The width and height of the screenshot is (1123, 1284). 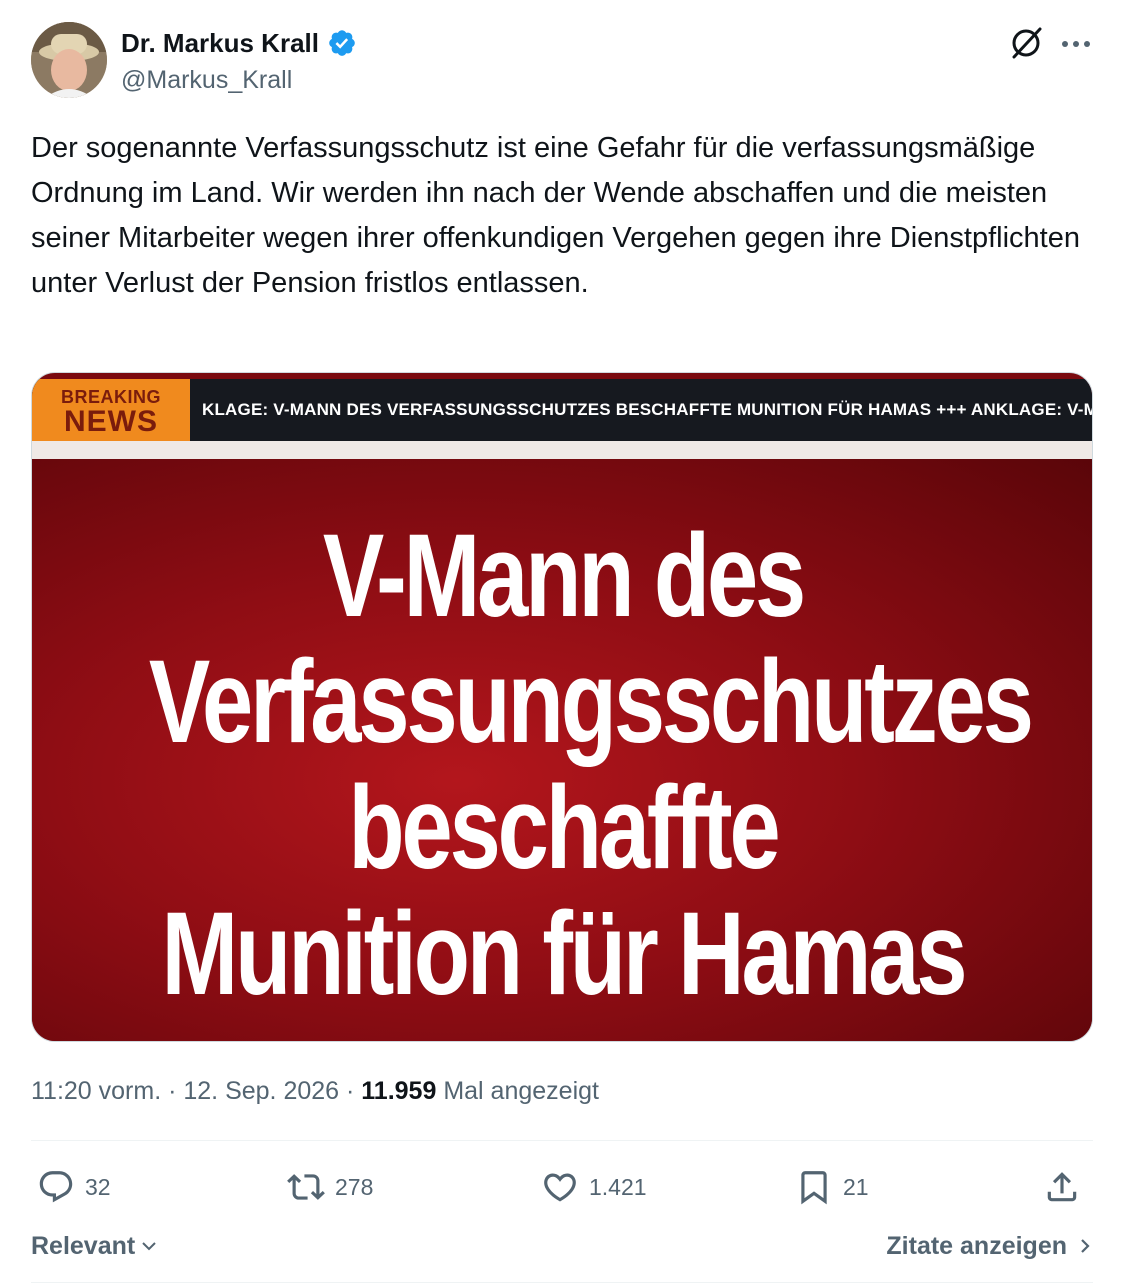 What do you see at coordinates (74, 1187) in the screenshot?
I see `reply-button: 32` at bounding box center [74, 1187].